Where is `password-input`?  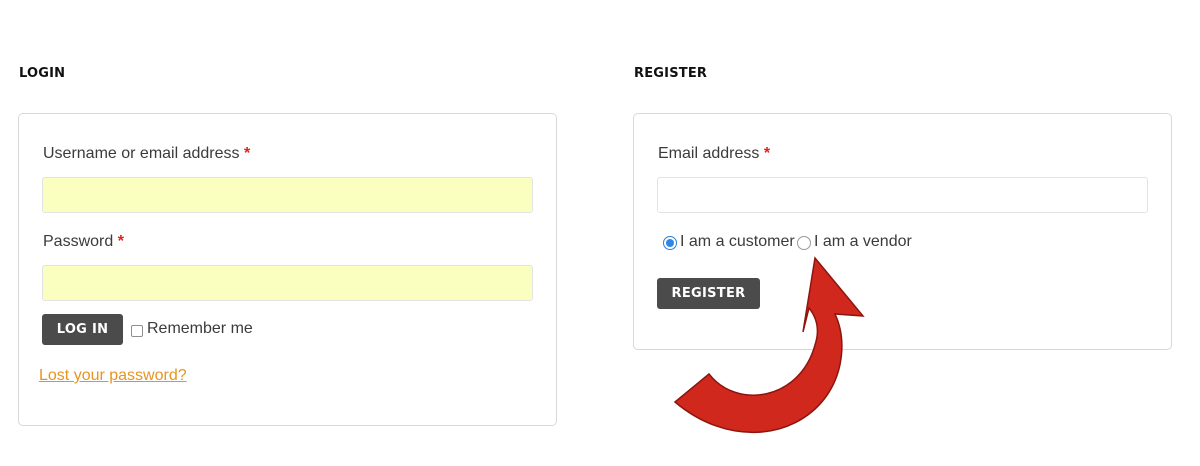 password-input is located at coordinates (287, 283).